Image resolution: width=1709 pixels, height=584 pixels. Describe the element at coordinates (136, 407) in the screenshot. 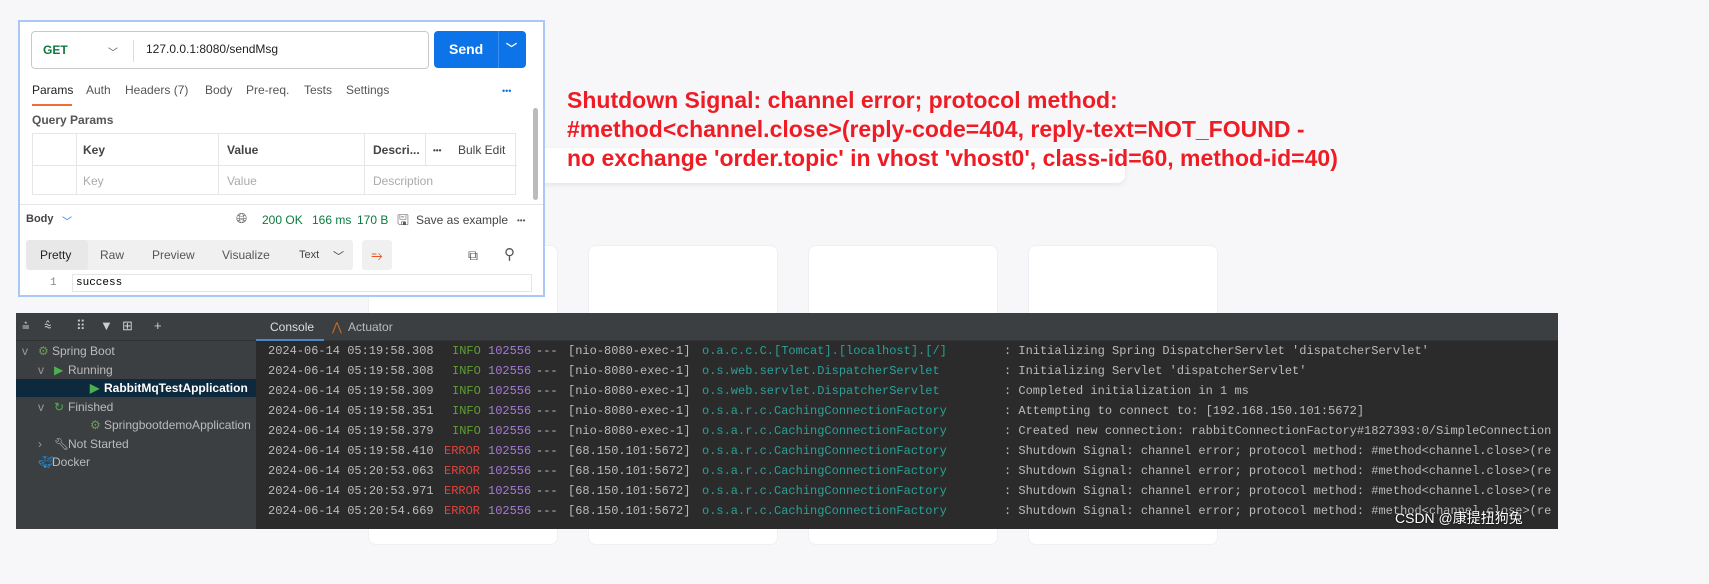

I see `tree-item: v ↻ Finished` at that location.